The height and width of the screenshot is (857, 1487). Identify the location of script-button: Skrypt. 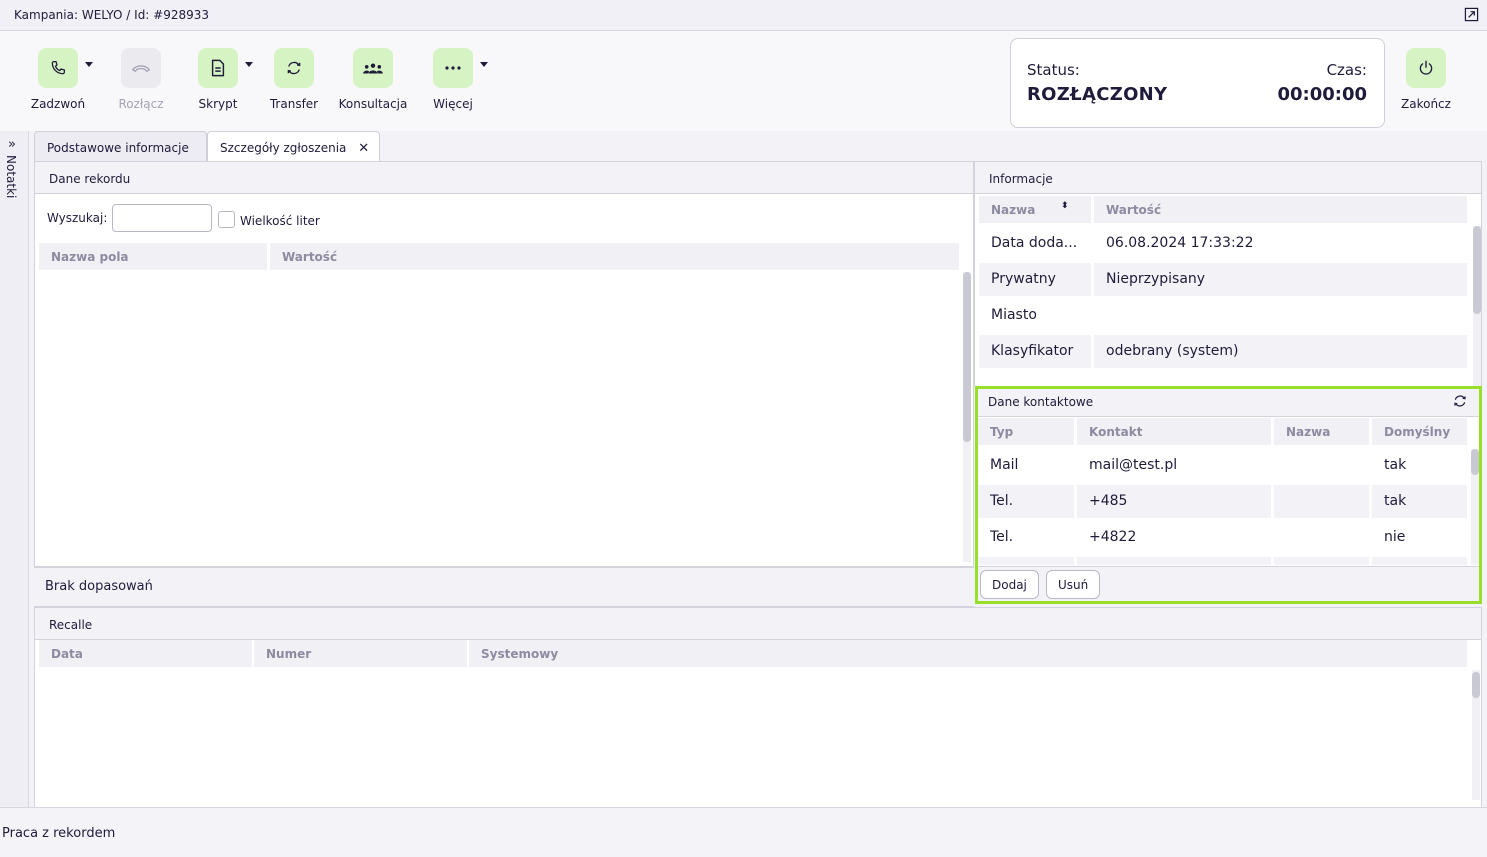
(218, 79).